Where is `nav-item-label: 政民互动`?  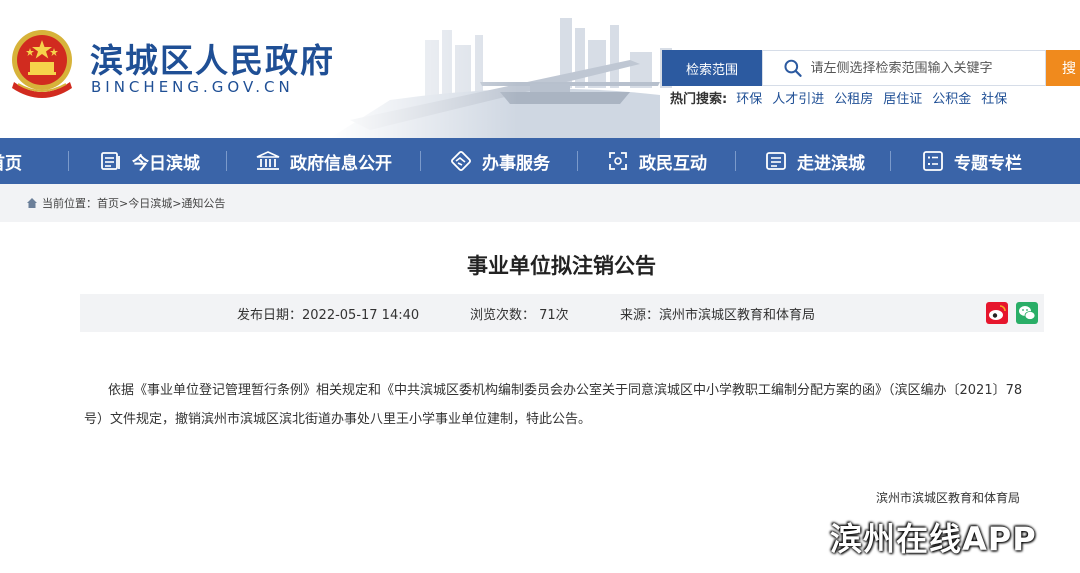 nav-item-label: 政民互动 is located at coordinates (673, 163).